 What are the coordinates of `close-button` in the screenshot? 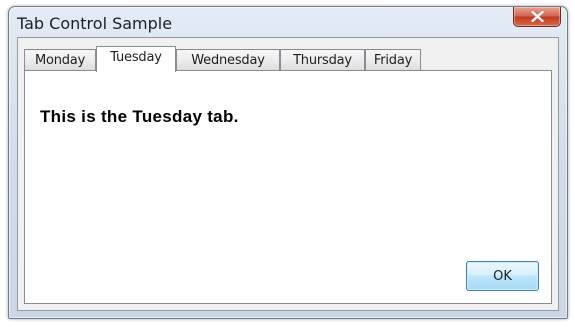 It's located at (537, 17).